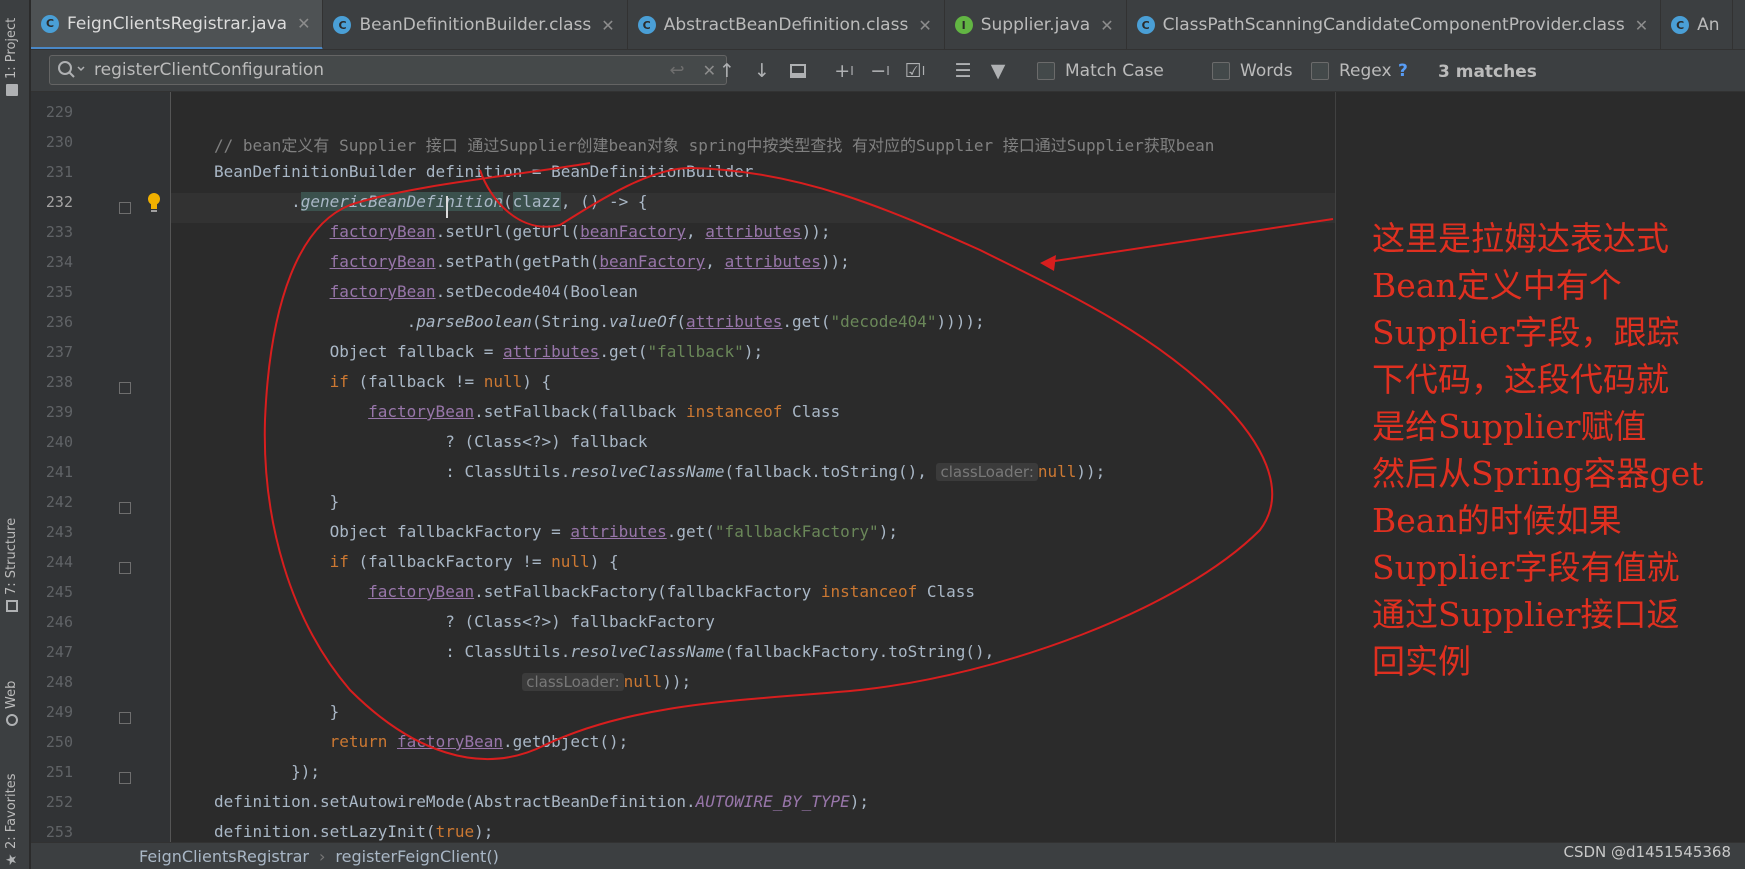 The image size is (1745, 869). What do you see at coordinates (475, 24) in the screenshot?
I see `editor-tab: C BeanDefinitionBuilder.class ✕` at bounding box center [475, 24].